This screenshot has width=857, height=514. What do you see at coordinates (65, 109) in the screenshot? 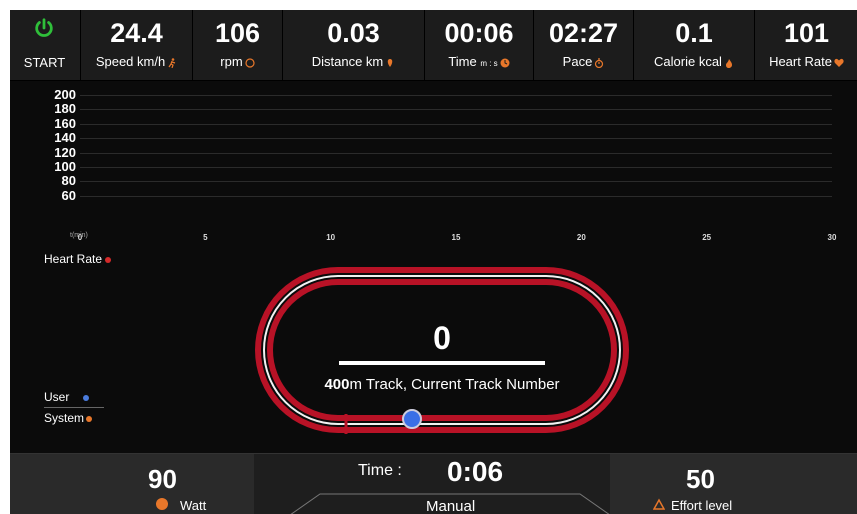
I see `y-tick-label: 180` at bounding box center [65, 109].